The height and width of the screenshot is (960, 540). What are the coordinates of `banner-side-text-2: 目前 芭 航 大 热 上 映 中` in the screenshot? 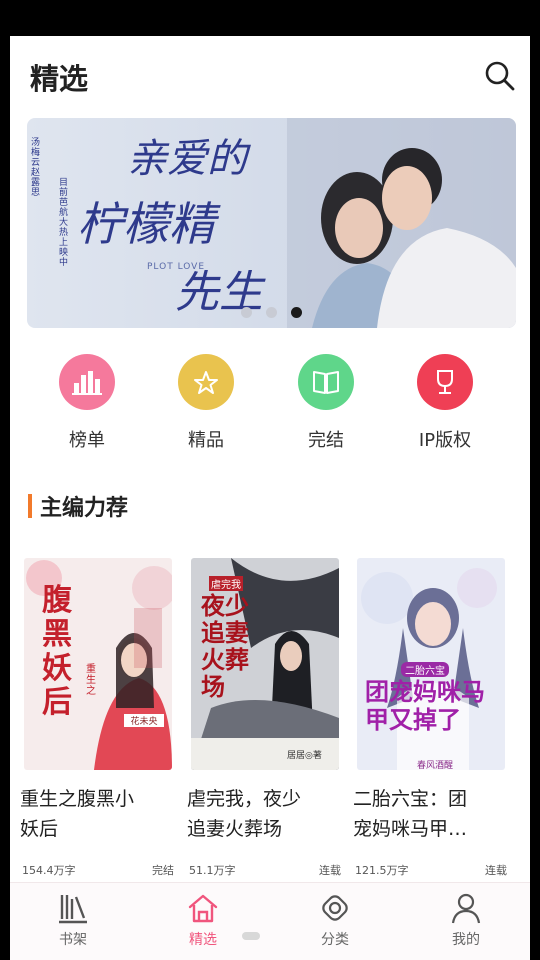 It's located at (64, 223).